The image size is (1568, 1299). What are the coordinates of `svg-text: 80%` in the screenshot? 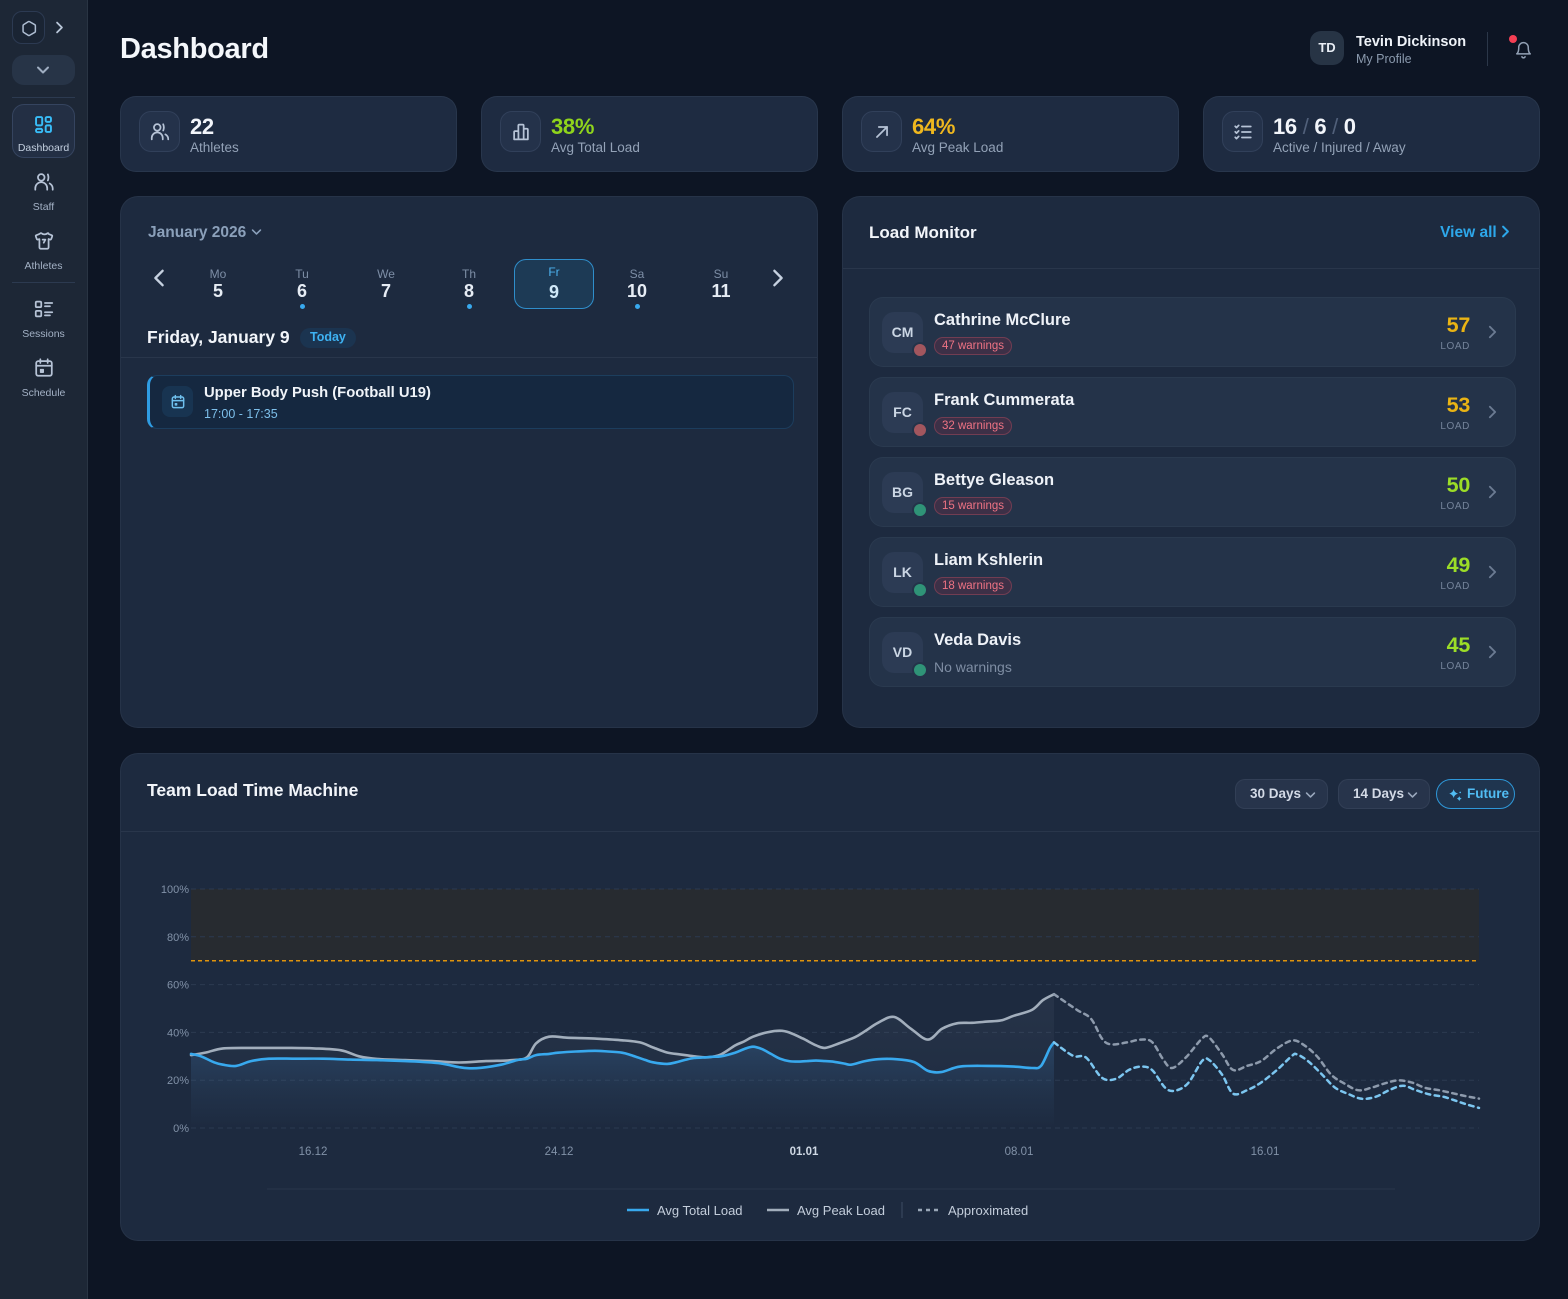 It's located at (178, 938).